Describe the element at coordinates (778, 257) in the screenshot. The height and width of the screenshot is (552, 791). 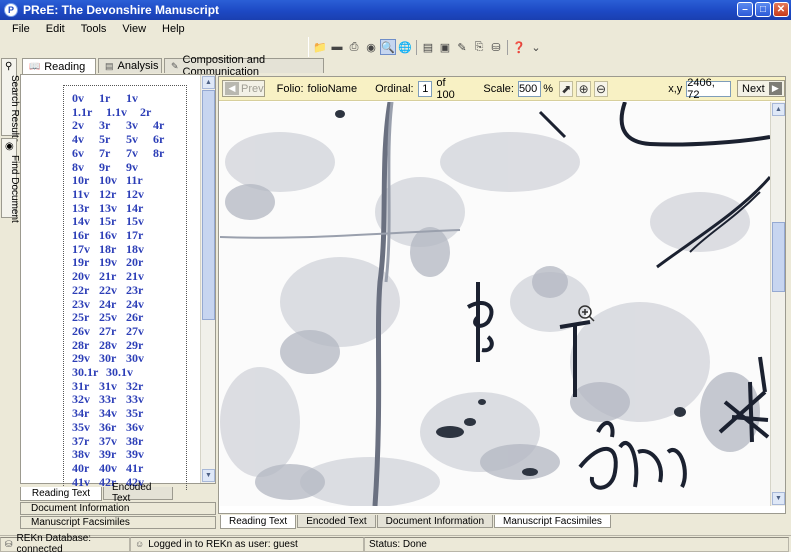
I see `viewer-scroll-thumb` at that location.